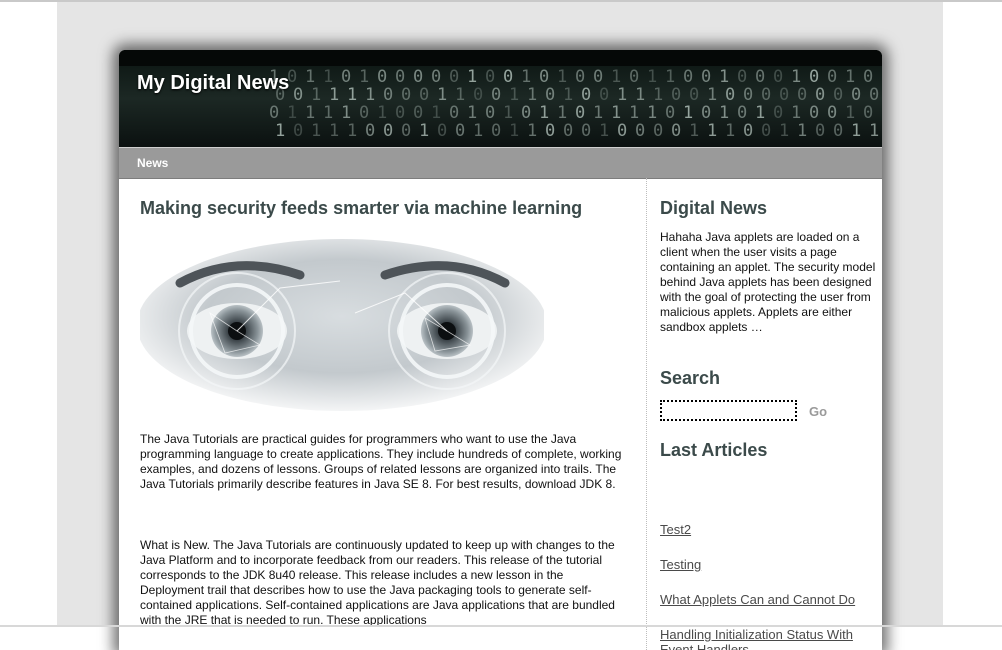  What do you see at coordinates (765, 599) in the screenshot?
I see `last-article-link: What Applets Can and Cannot Do` at bounding box center [765, 599].